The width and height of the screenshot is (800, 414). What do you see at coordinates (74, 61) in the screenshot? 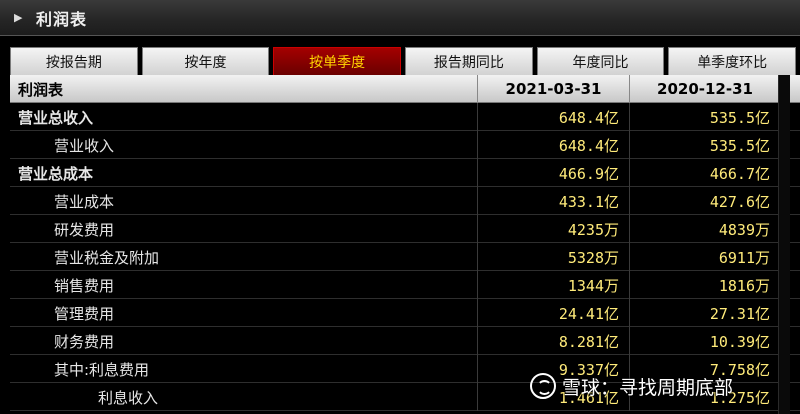
I see `tab-by-report-period: 按报告期` at bounding box center [74, 61].